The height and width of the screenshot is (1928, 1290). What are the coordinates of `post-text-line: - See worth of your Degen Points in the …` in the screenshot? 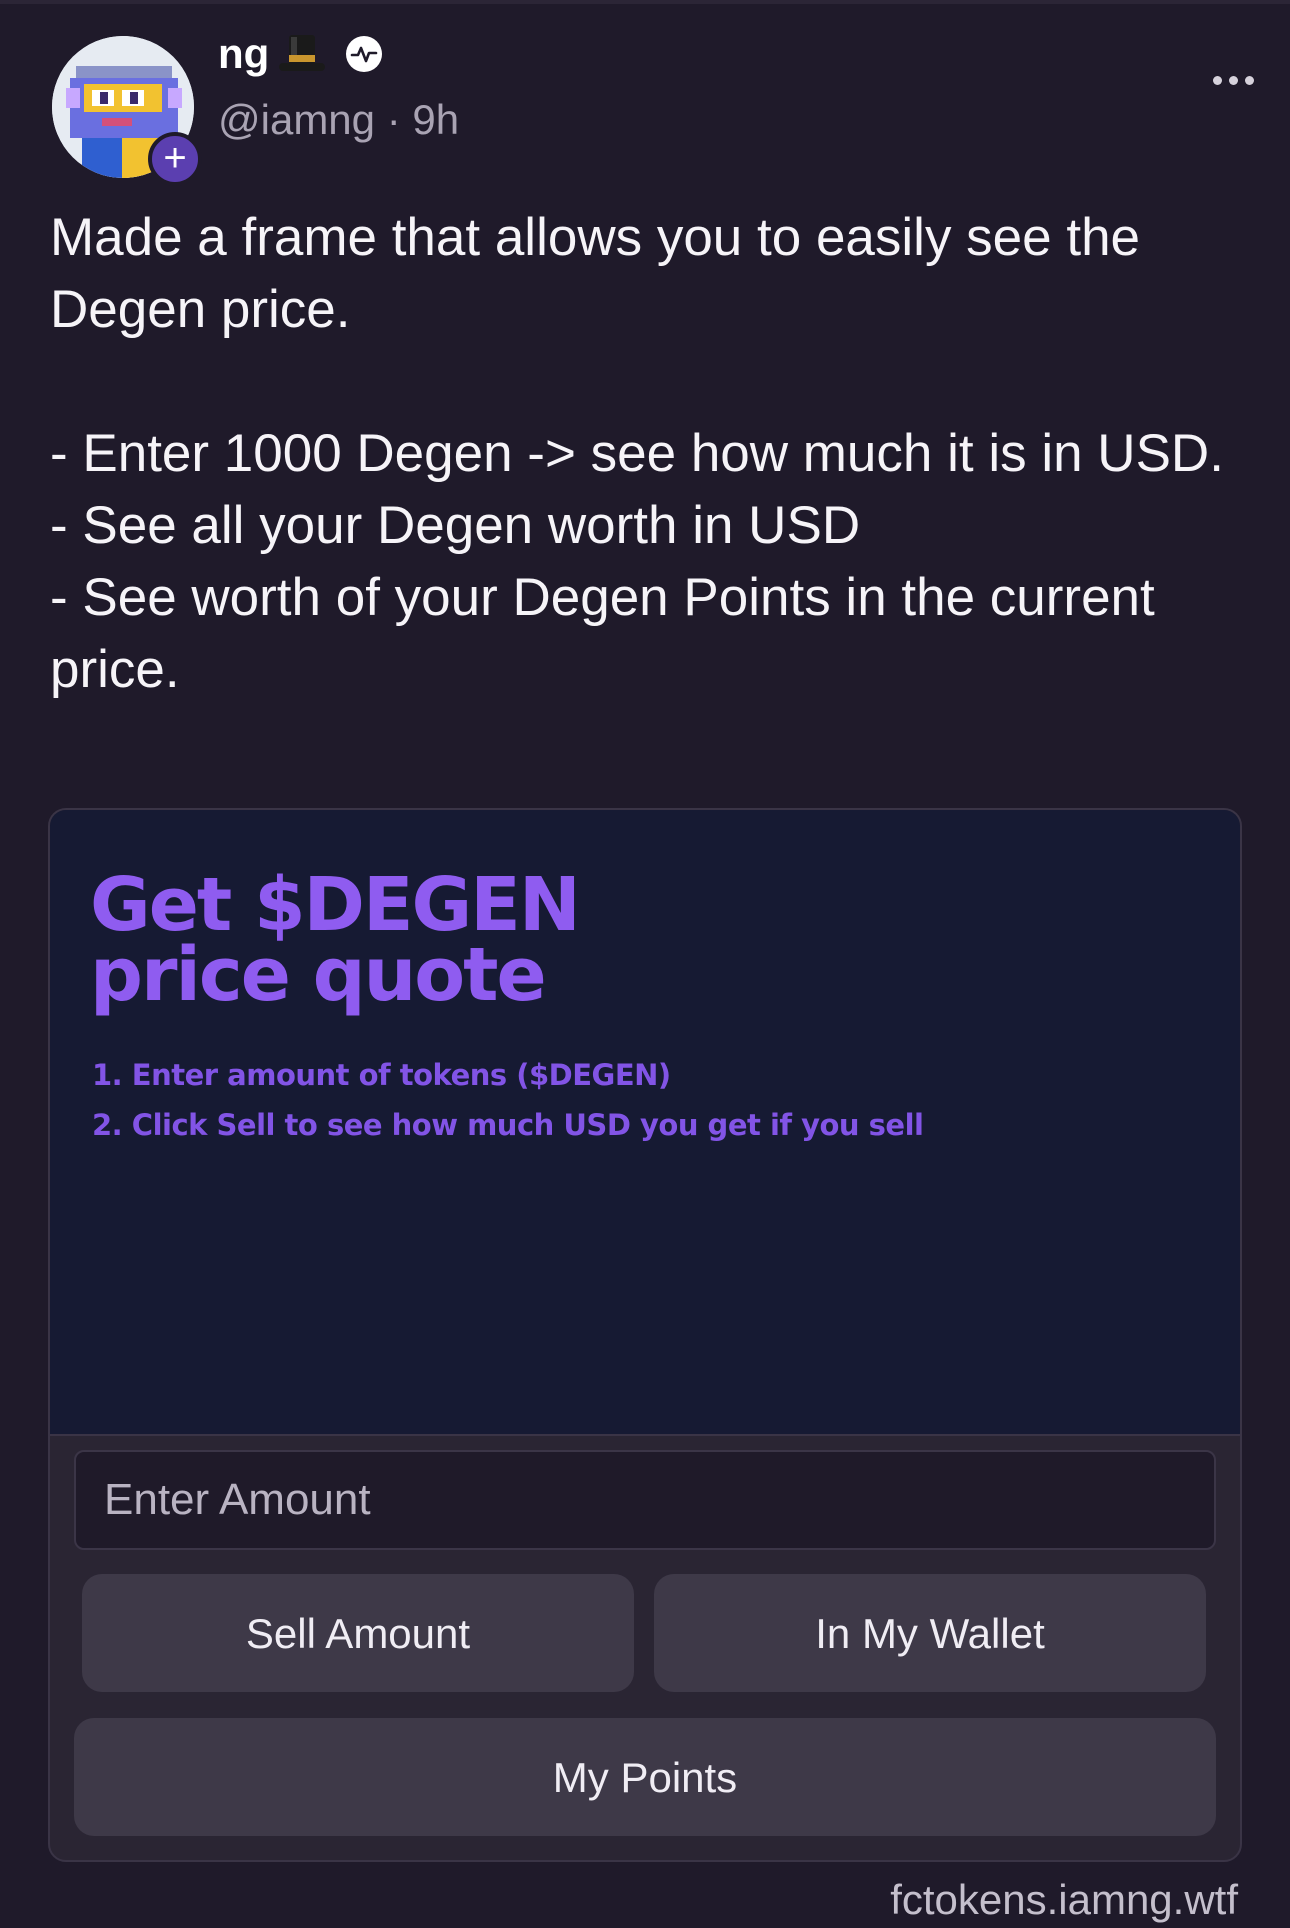 It's located at (602, 633).